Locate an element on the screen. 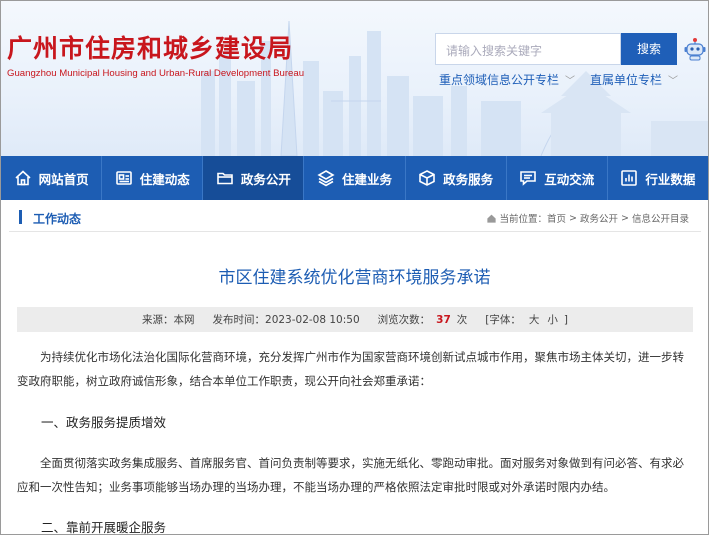 This screenshot has height=535, width=709. breadcrumb: 当前位置： 首页 > 政务公开 > 信息公开目录 is located at coordinates (587, 218).